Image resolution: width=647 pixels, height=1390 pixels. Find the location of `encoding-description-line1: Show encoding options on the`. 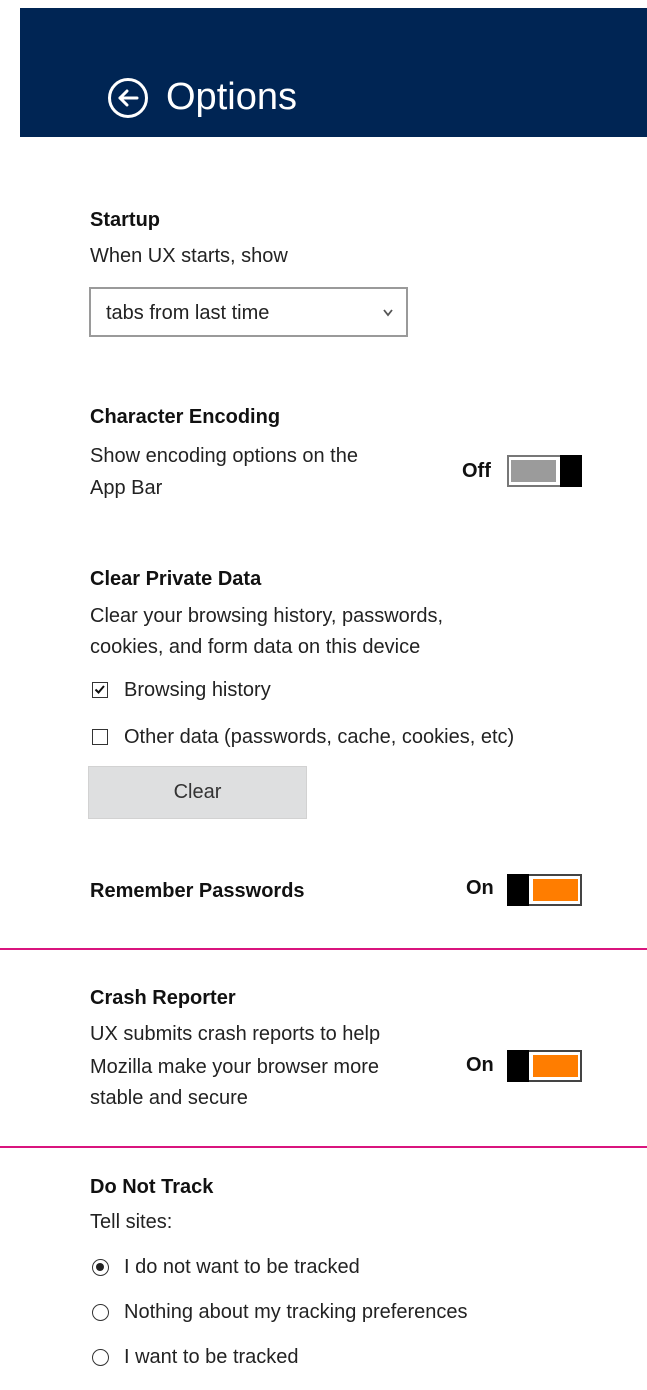

encoding-description-line1: Show encoding options on the is located at coordinates (224, 456).